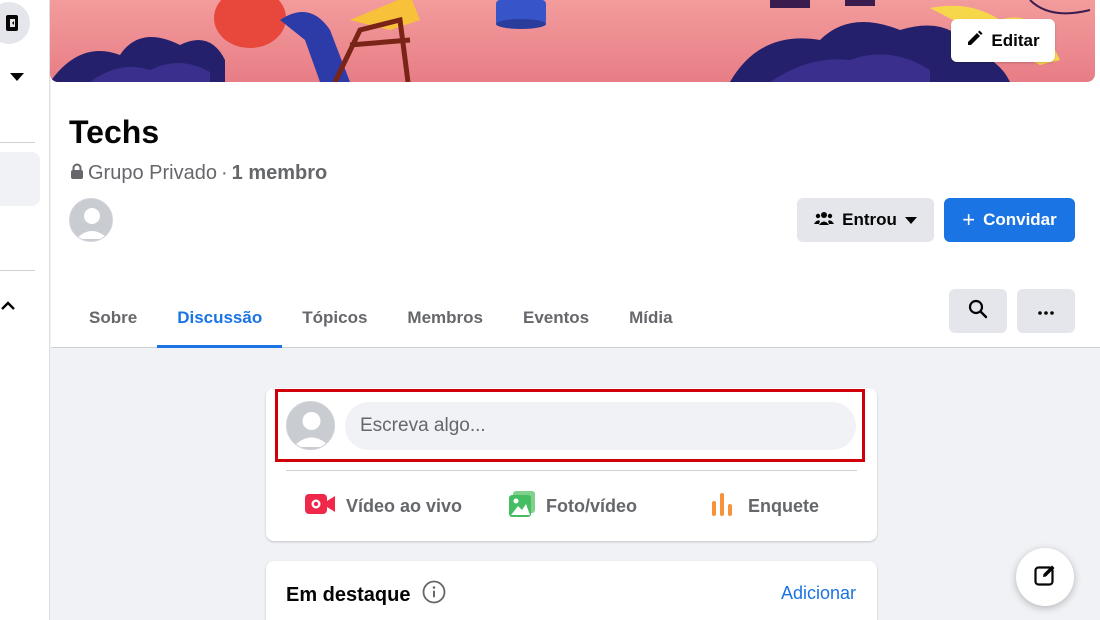 The image size is (1100, 620). Describe the element at coordinates (975, 40) in the screenshot. I see `pencil-icon` at that location.